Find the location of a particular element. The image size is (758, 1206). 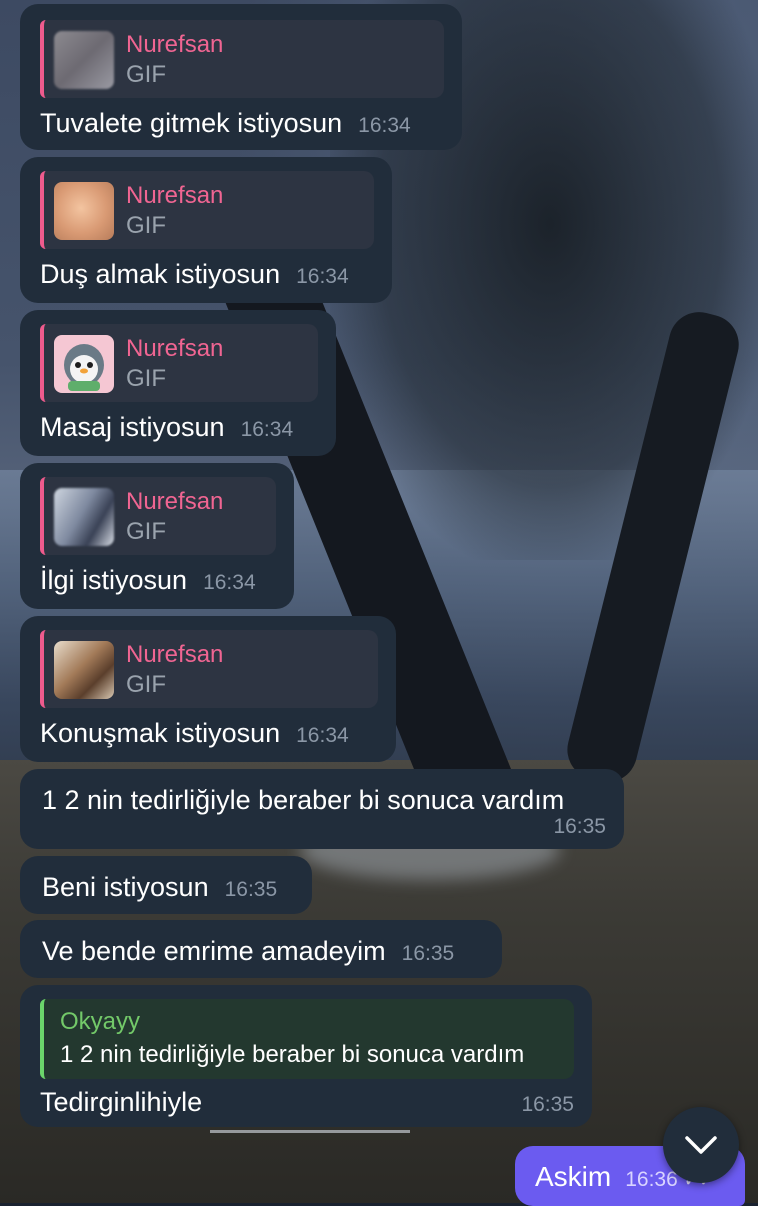

chevron-down-icon is located at coordinates (701, 1145).